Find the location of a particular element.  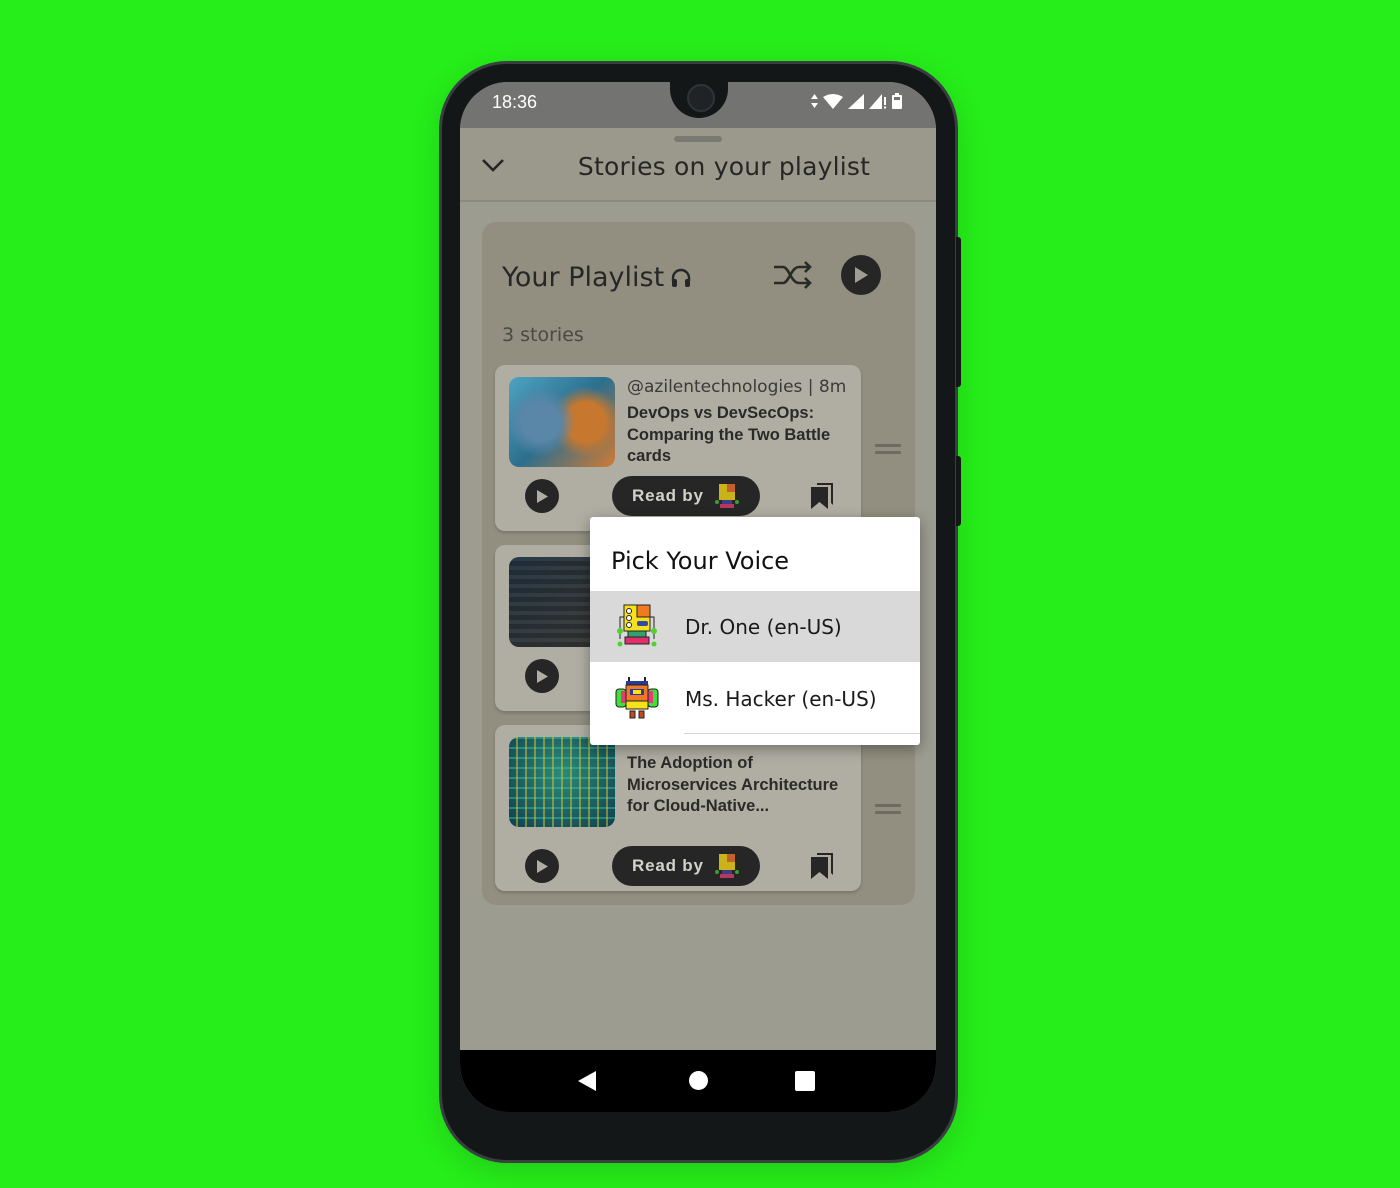

drag-handle-bar is located at coordinates (698, 139).